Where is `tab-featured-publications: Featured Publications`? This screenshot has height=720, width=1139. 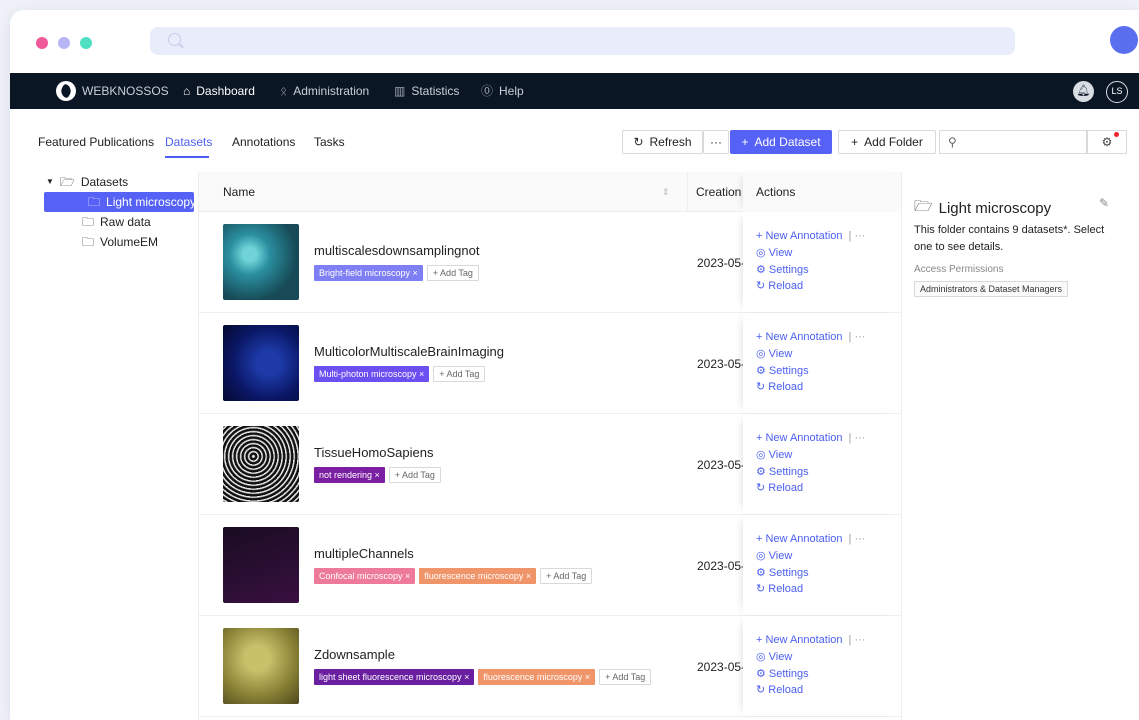
tab-featured-publications: Featured Publications is located at coordinates (96, 142).